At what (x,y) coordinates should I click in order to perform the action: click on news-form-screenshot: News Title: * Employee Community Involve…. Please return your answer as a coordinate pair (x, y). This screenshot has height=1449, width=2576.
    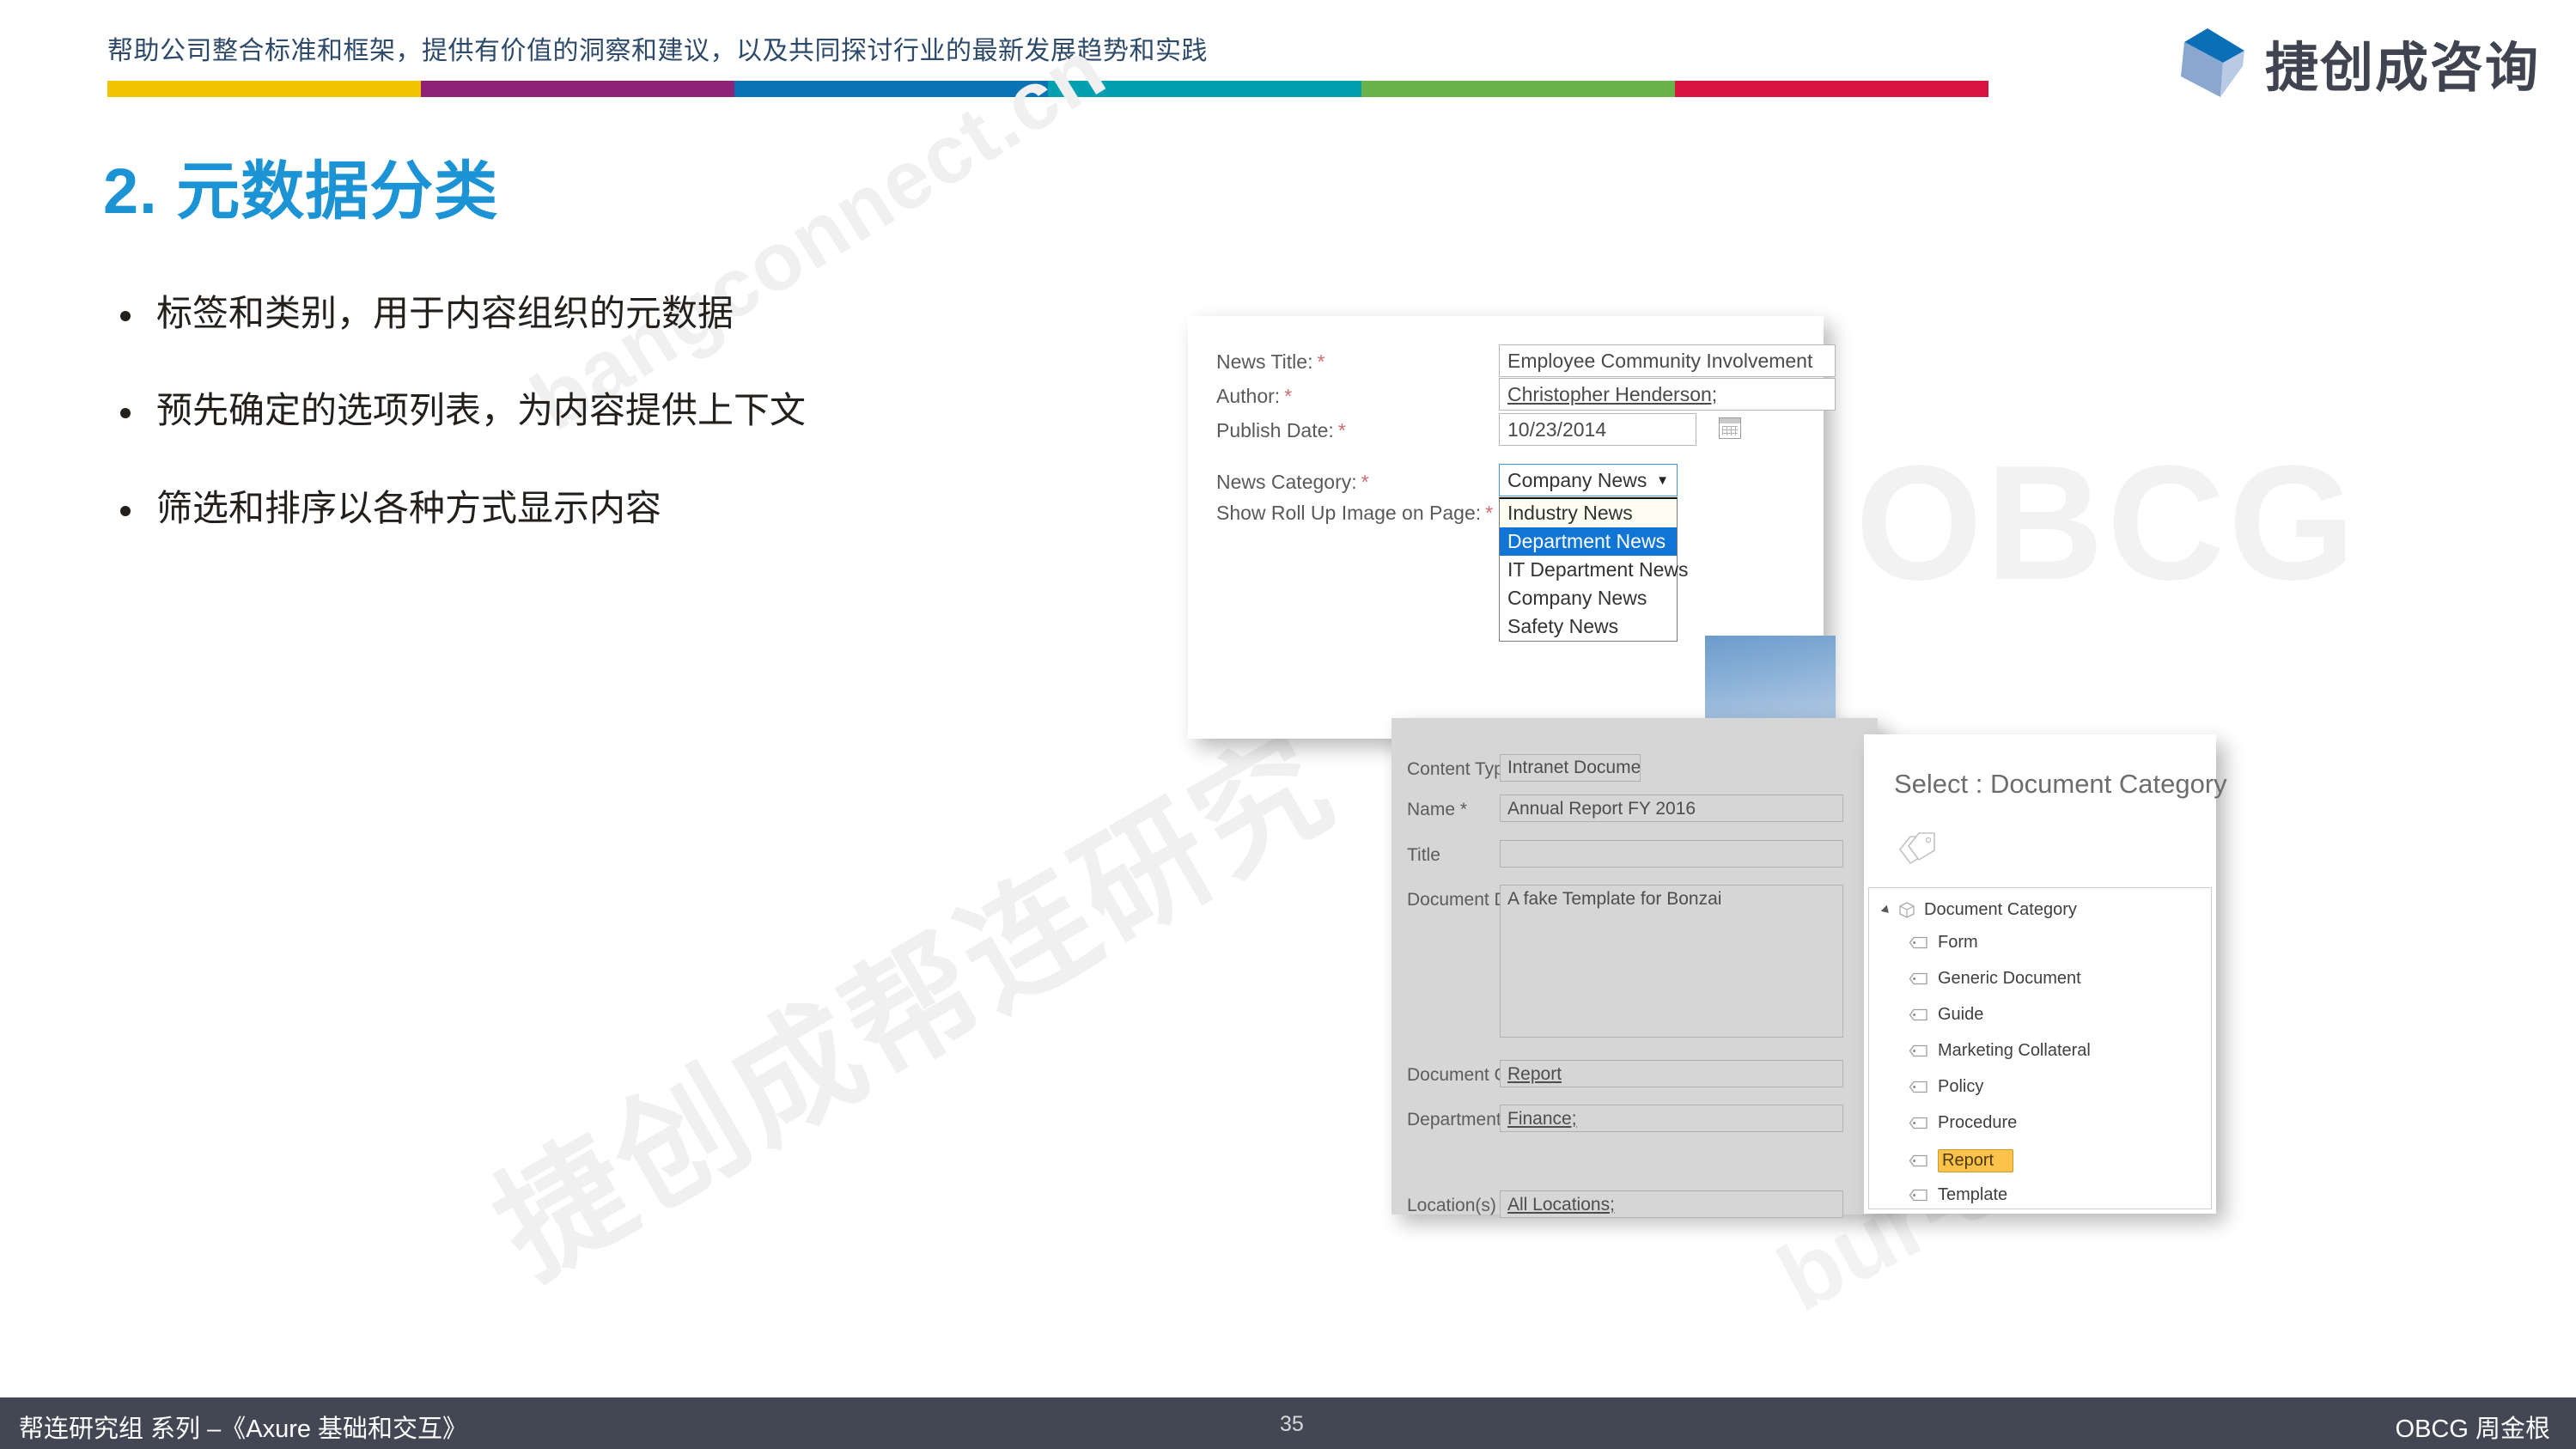
    Looking at the image, I should click on (1512, 527).